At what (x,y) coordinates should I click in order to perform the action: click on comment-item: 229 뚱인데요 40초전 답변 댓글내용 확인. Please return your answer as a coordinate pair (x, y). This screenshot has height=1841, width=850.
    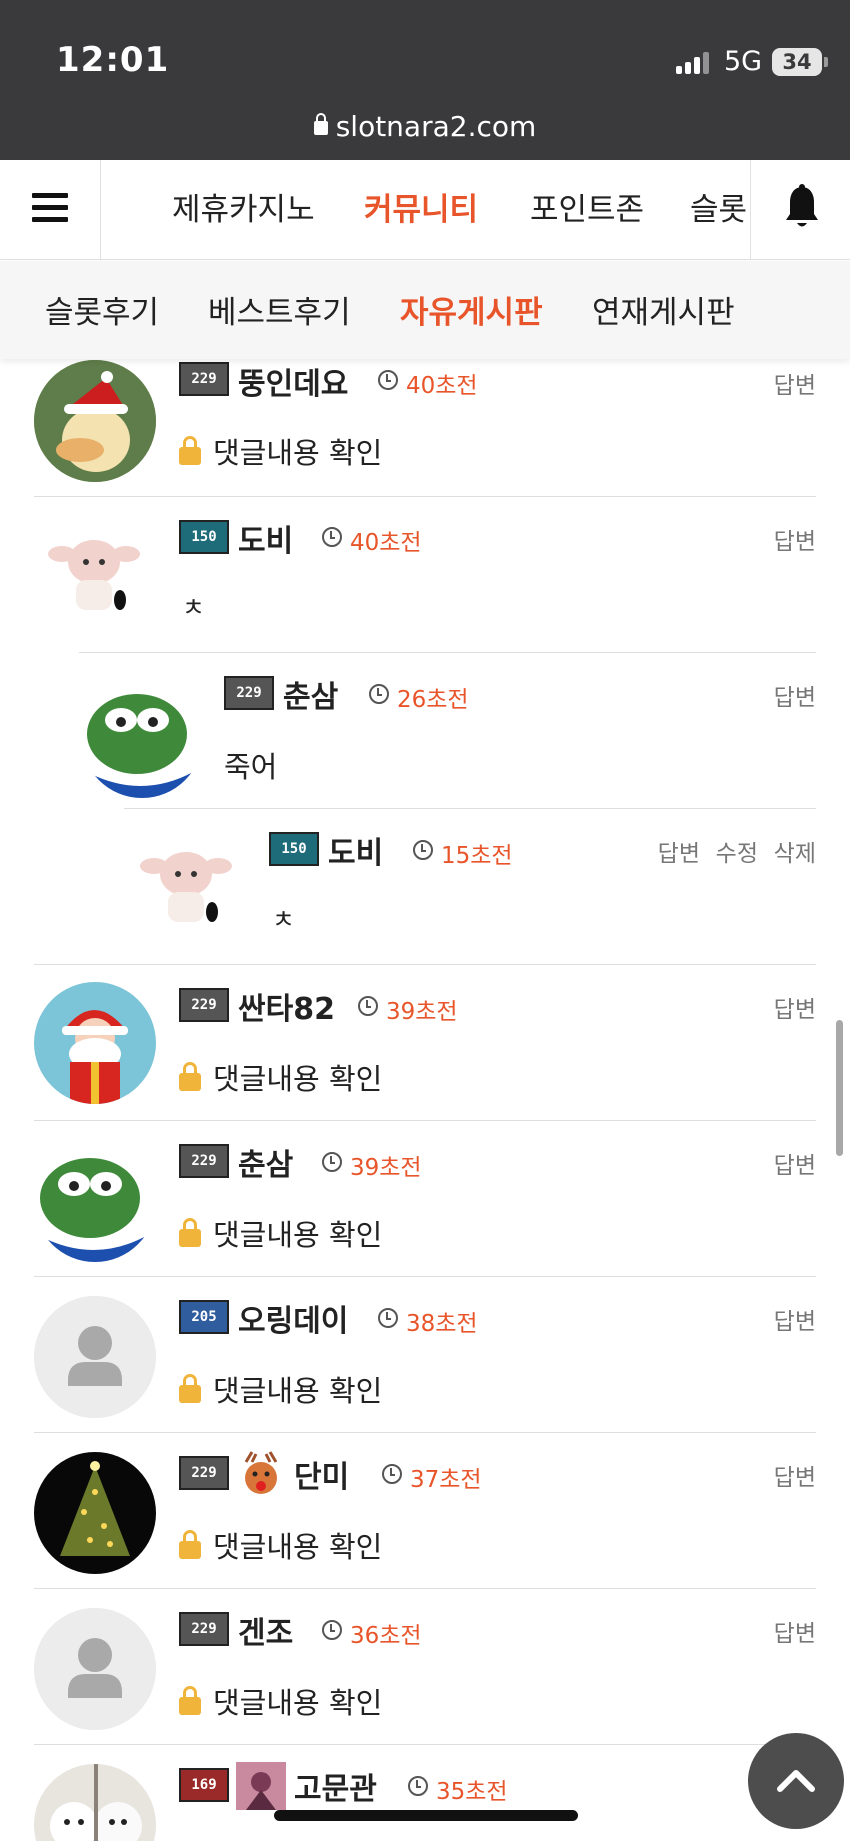
    Looking at the image, I should click on (425, 418).